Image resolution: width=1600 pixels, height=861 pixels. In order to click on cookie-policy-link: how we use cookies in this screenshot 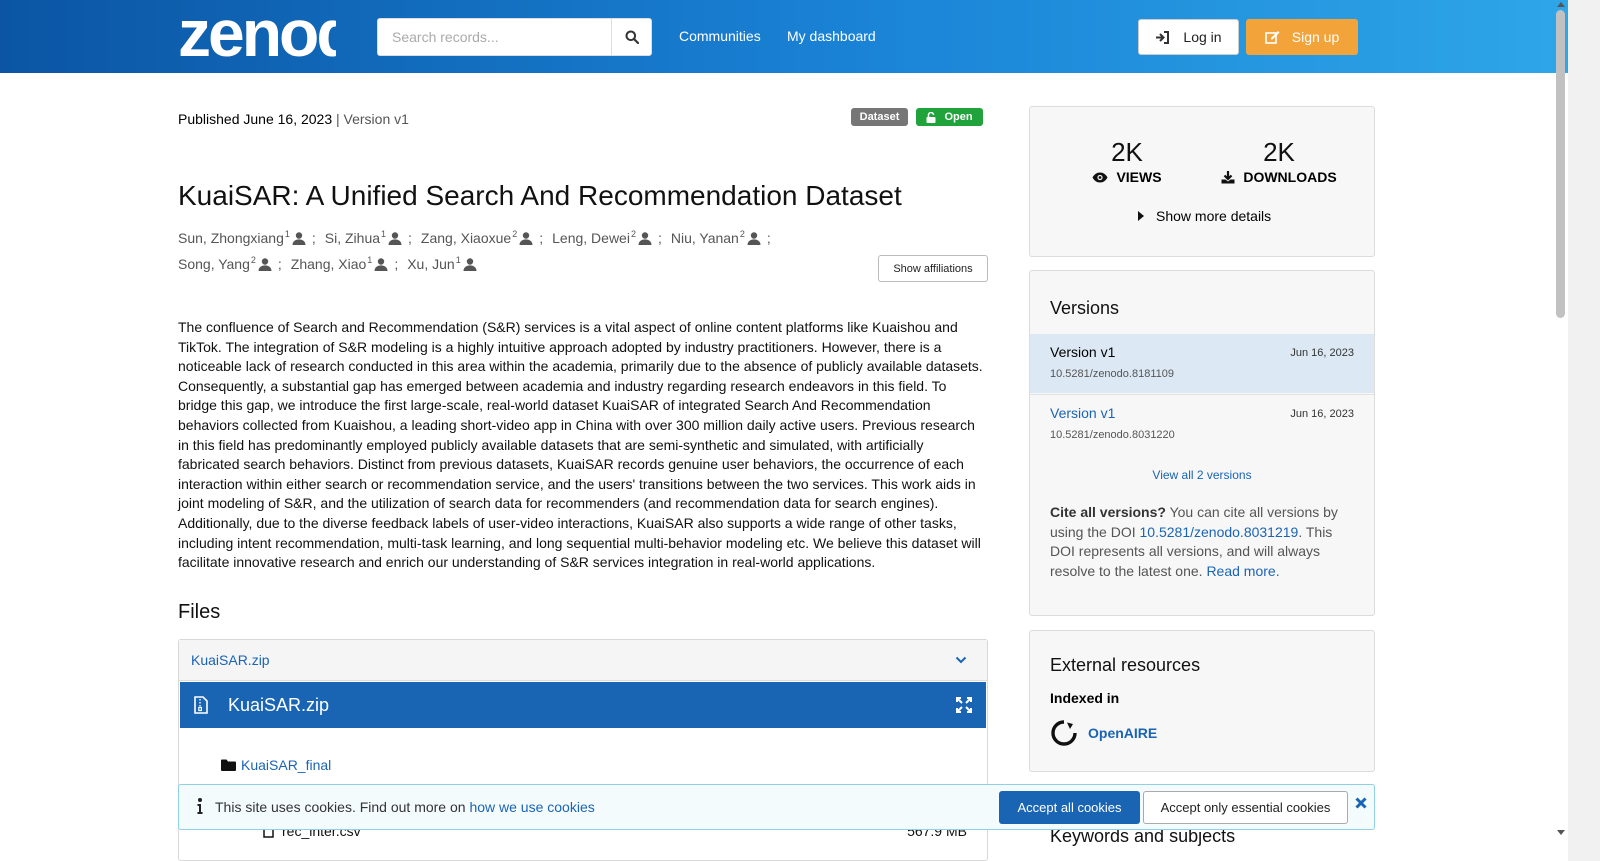, I will do `click(531, 807)`.